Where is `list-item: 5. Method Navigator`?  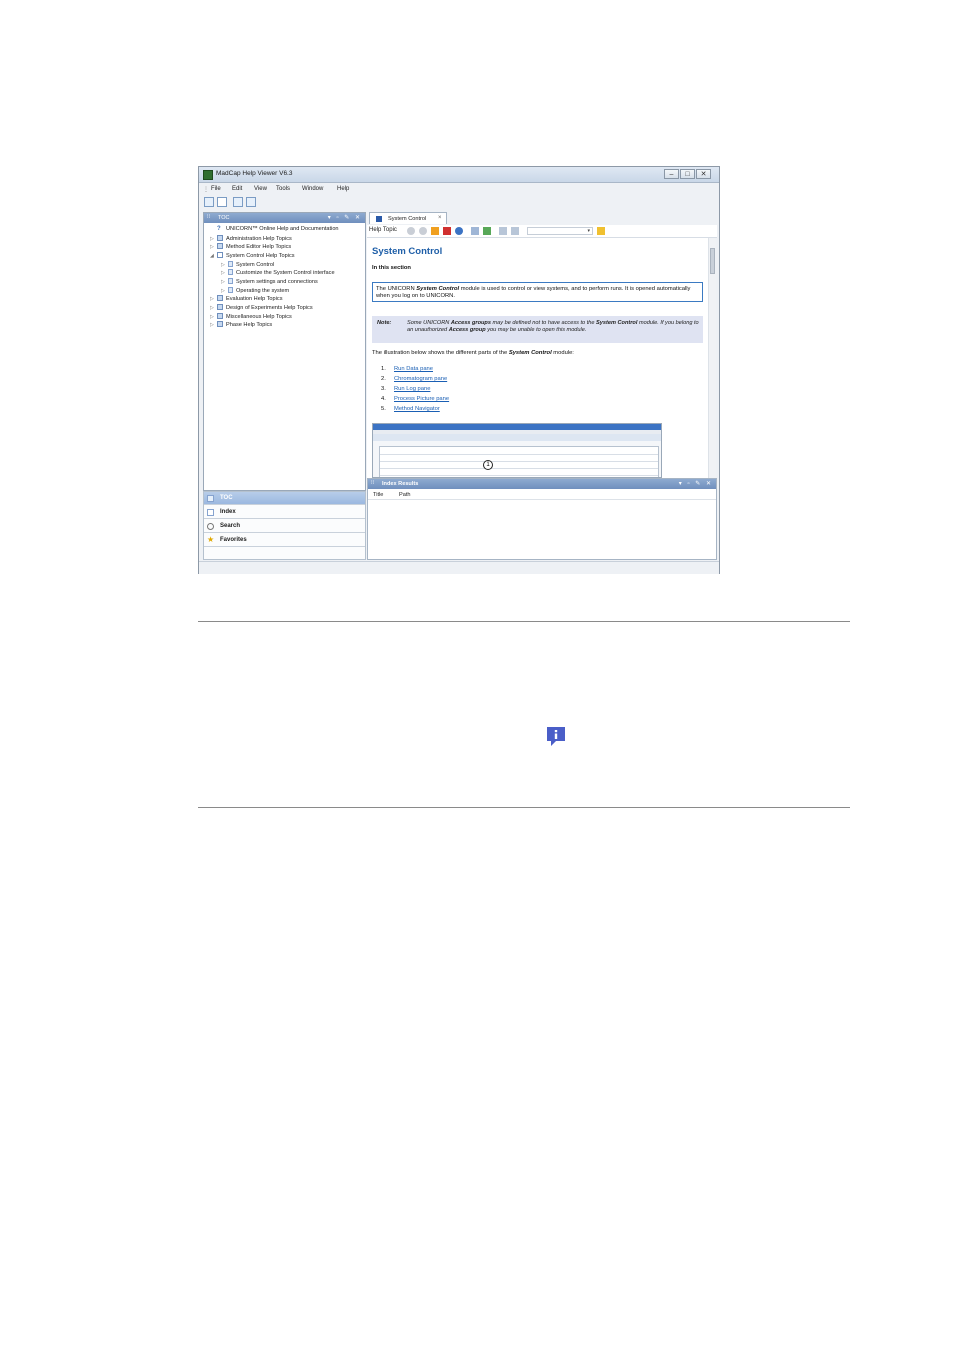 list-item: 5. Method Navigator is located at coordinates (410, 409).